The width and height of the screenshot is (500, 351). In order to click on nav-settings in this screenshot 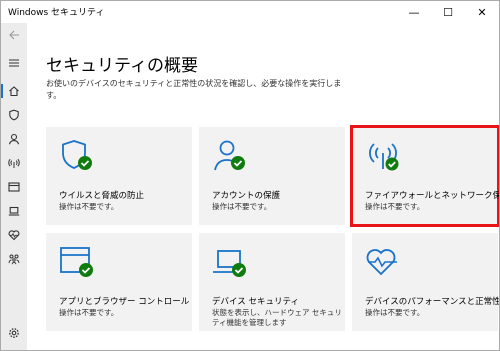, I will do `click(14, 333)`.